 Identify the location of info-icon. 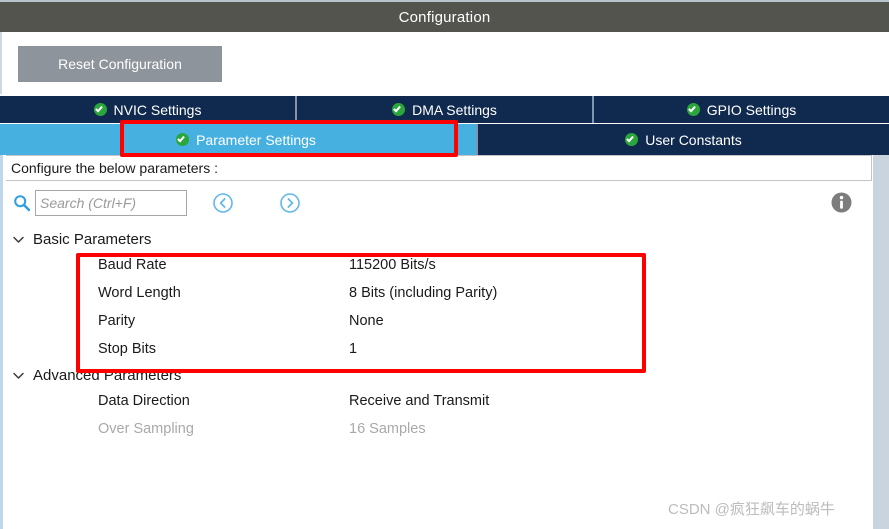
(841, 202).